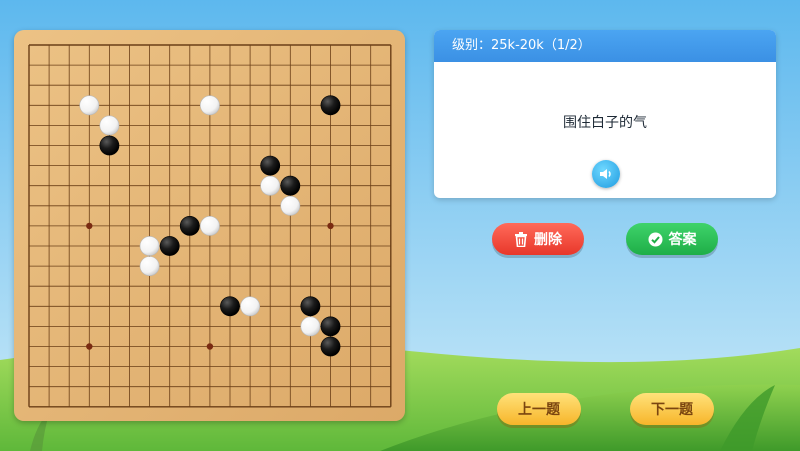 Image resolution: width=800 pixels, height=451 pixels. What do you see at coordinates (521, 45) in the screenshot?
I see `level-label: 级别：25k-20k（1/2）` at bounding box center [521, 45].